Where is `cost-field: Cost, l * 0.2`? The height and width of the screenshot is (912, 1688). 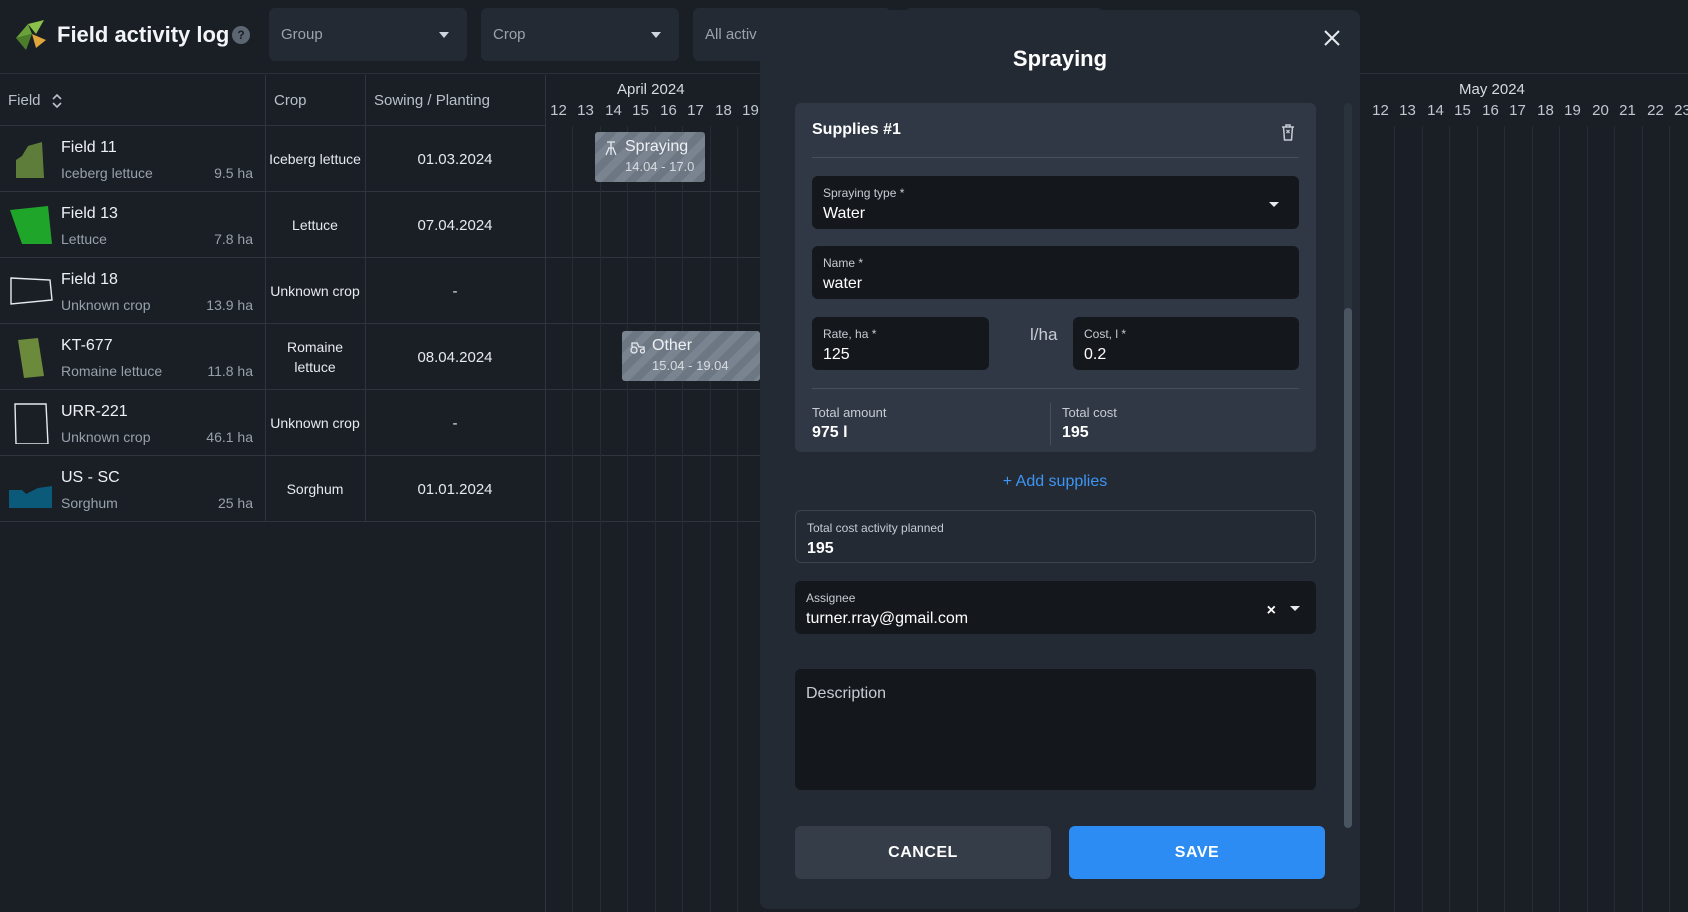 cost-field: Cost, l * 0.2 is located at coordinates (1186, 343).